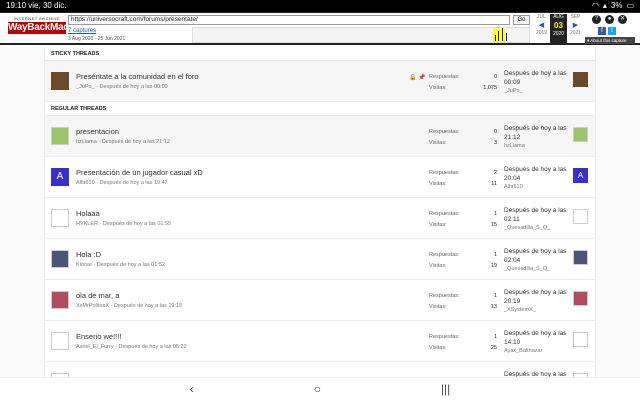  What do you see at coordinates (541, 25) in the screenshot?
I see `prev-arrow-icon: ◀` at bounding box center [541, 25].